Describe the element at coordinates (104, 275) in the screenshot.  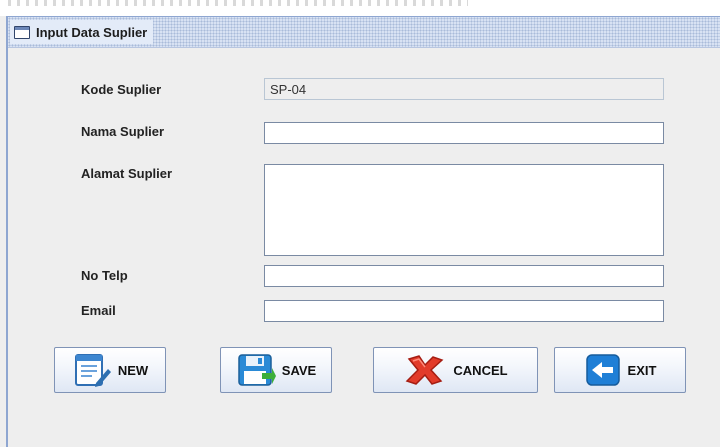
I see `no-telp-label: No Telp` at that location.